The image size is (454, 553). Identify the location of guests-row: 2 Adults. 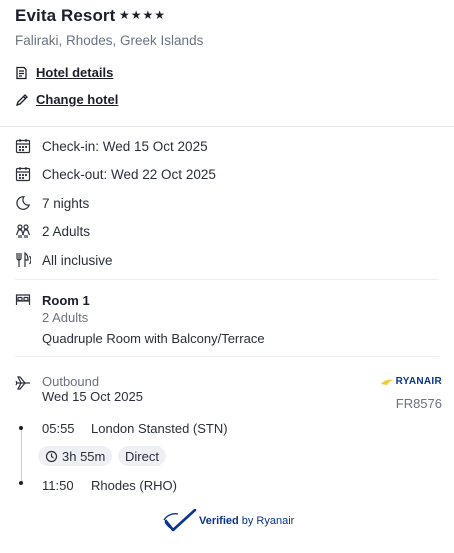
(52, 231).